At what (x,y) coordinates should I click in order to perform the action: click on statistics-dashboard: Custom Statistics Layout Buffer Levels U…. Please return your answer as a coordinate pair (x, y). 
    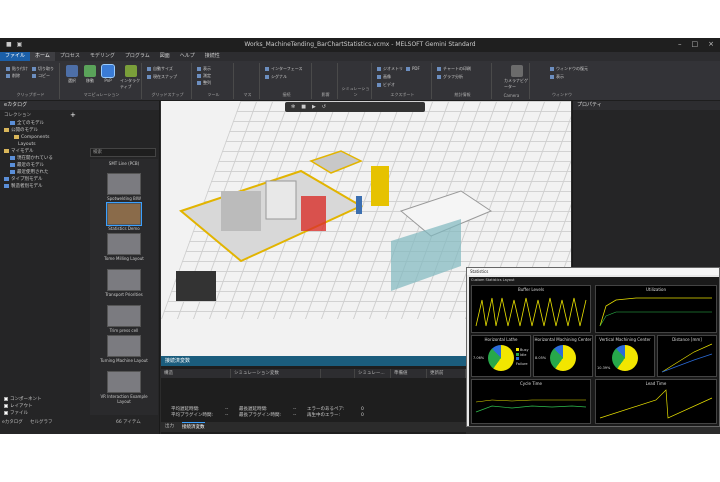
    Looking at the image, I should click on (594, 351).